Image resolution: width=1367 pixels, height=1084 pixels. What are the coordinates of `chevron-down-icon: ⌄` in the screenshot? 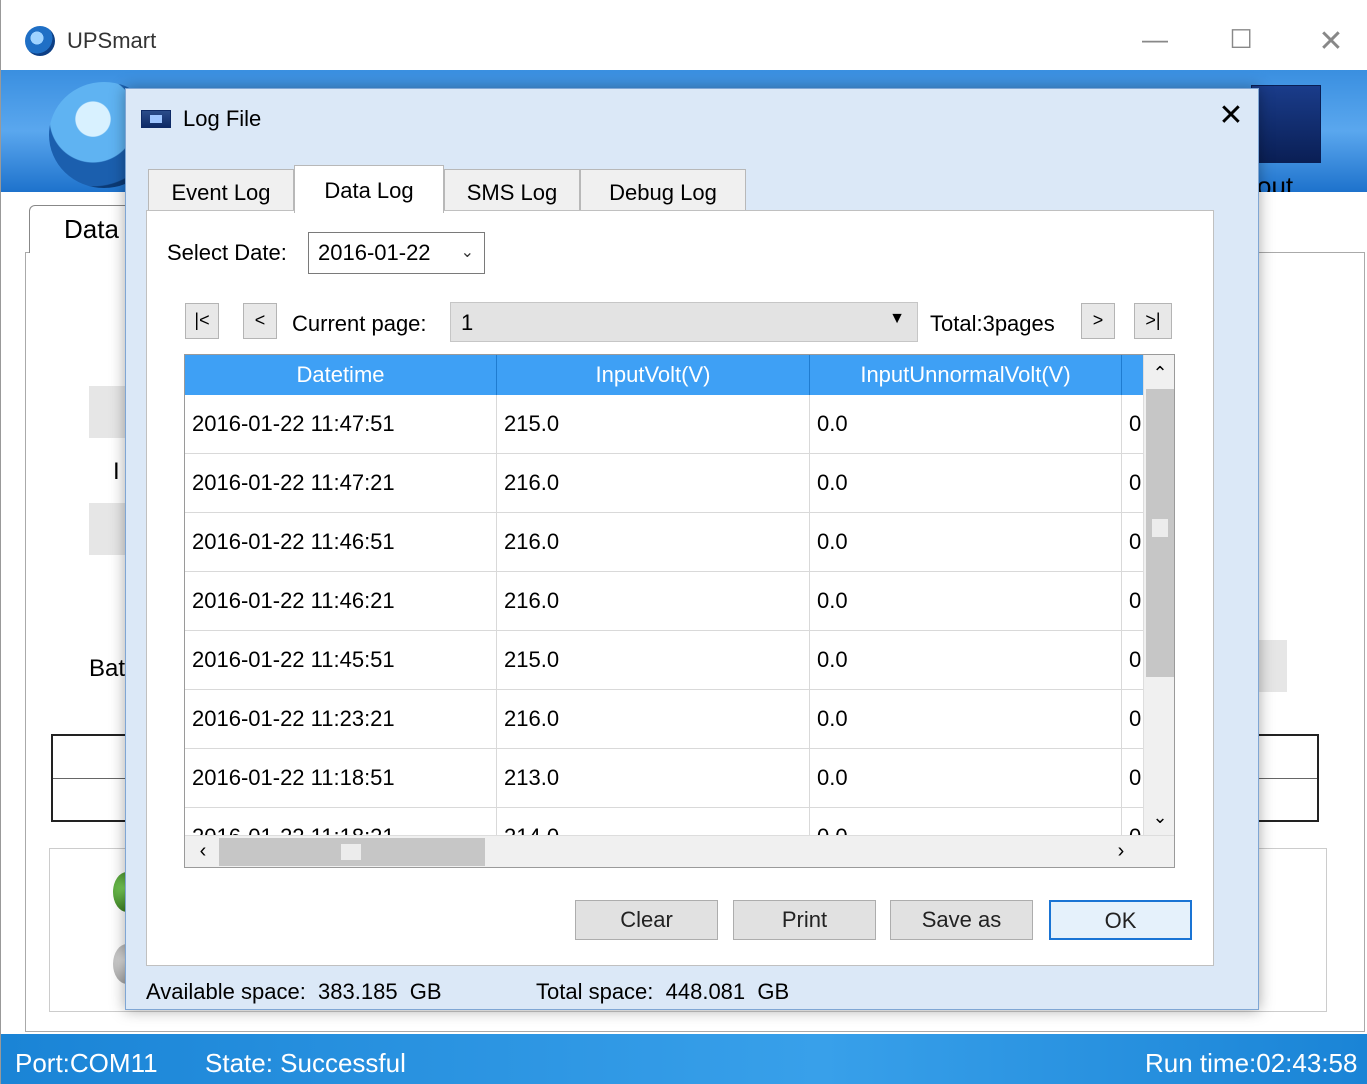 It's located at (467, 252).